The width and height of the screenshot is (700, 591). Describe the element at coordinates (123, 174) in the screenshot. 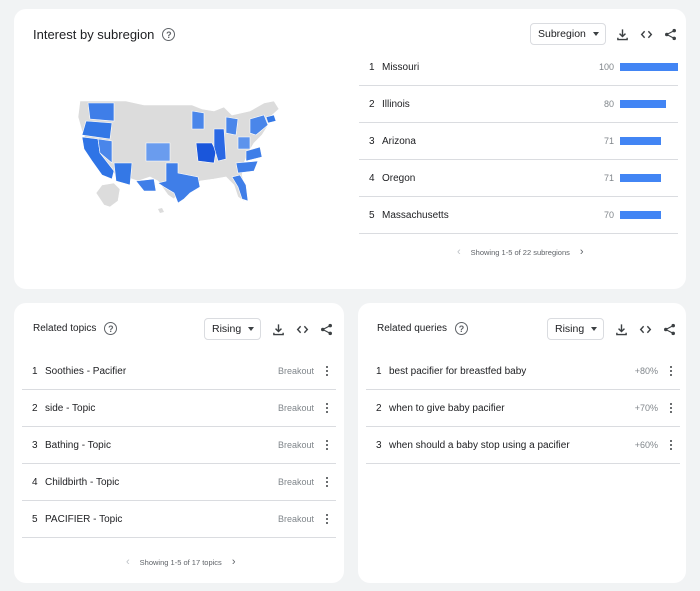

I see `arizona-state` at that location.